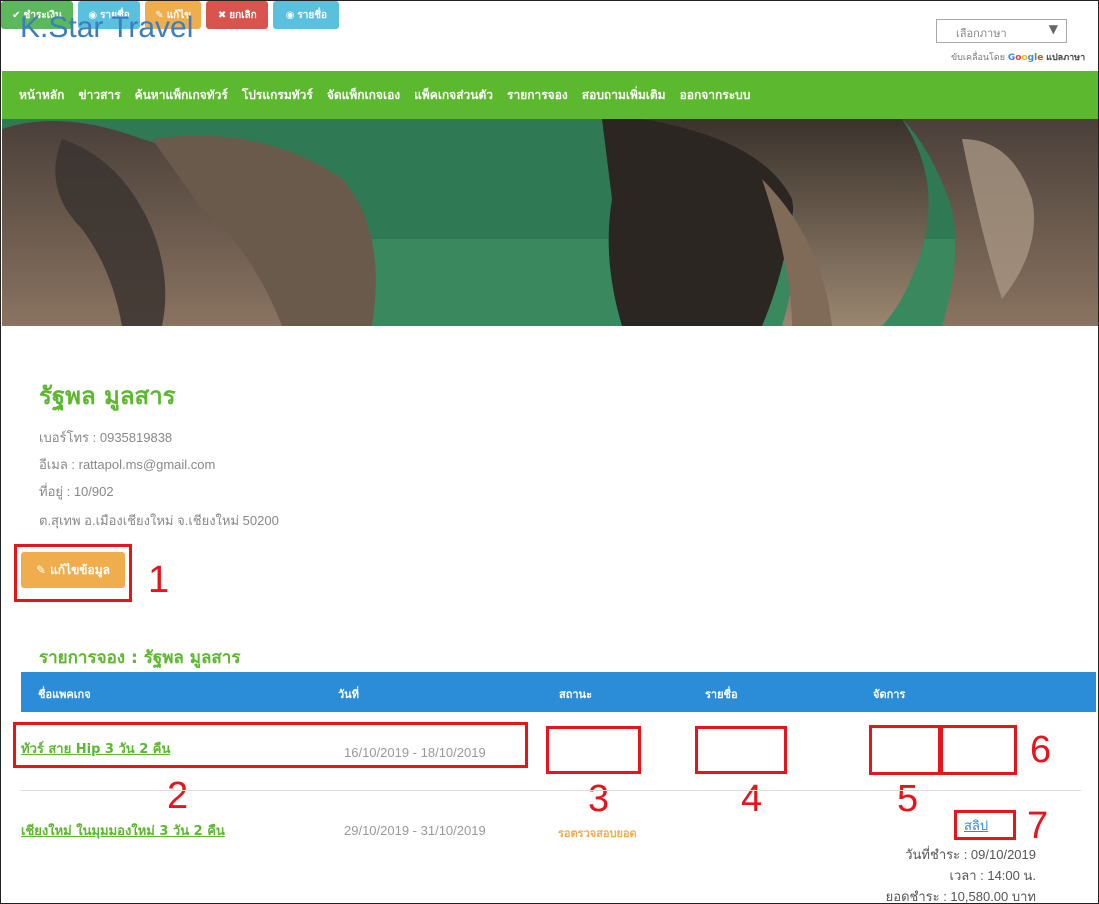 This screenshot has height=904, width=1099. I want to click on annotation-number-1: 1, so click(159, 580).